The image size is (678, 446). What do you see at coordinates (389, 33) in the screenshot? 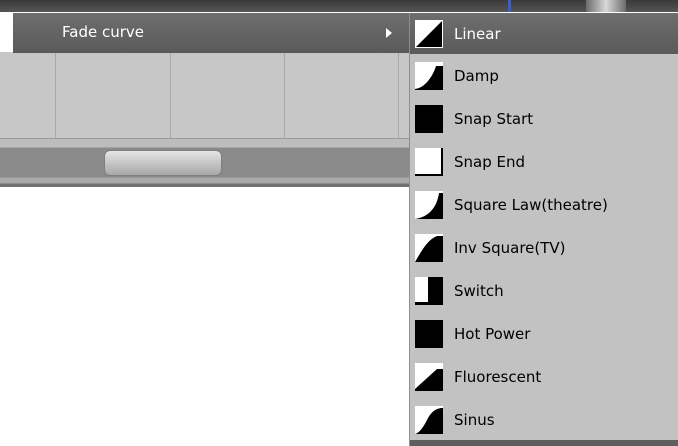
I see `submenu-arrow-icon` at bounding box center [389, 33].